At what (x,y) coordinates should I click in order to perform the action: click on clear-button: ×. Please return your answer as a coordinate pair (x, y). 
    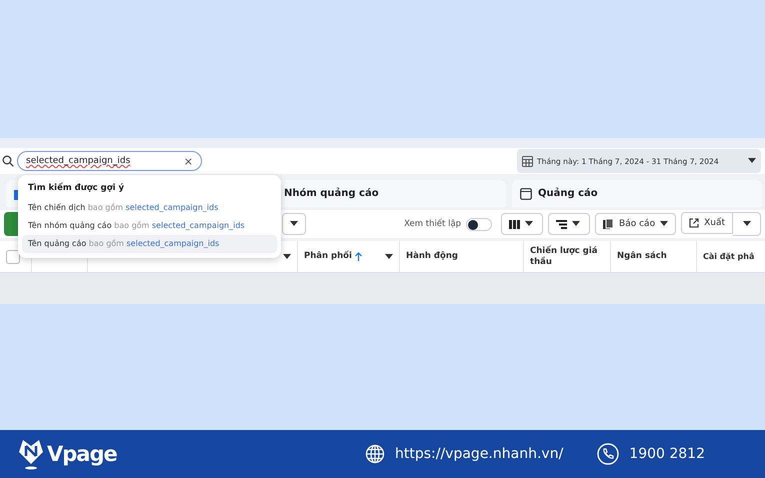
    Looking at the image, I should click on (188, 161).